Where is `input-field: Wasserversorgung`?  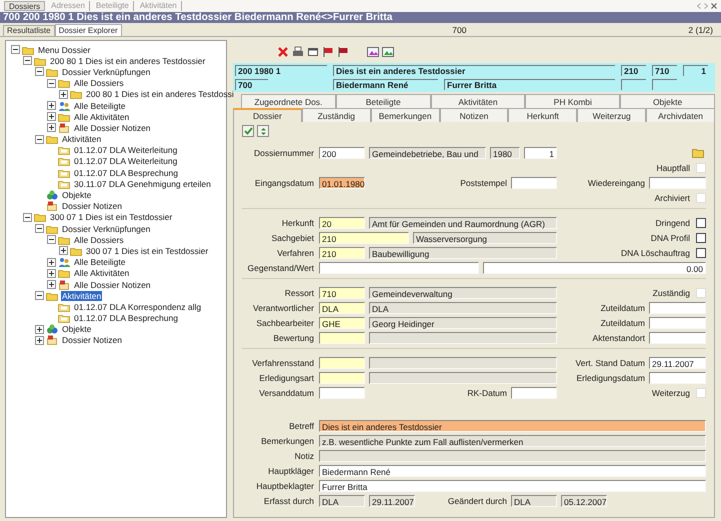 input-field: Wasserversorgung is located at coordinates (485, 238).